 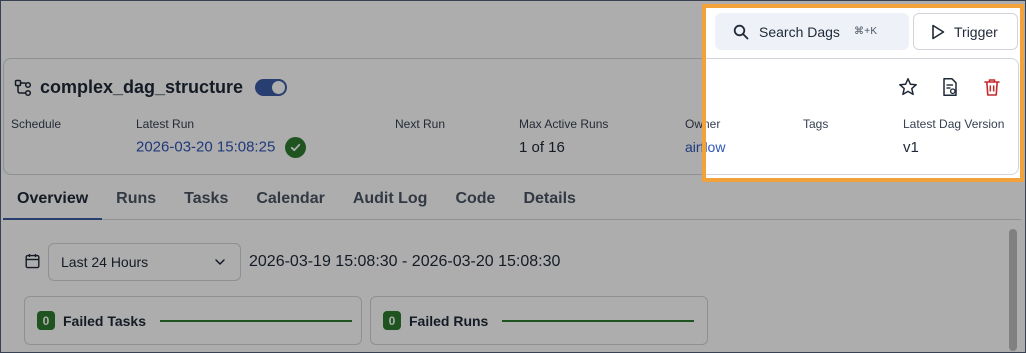 What do you see at coordinates (142, 87) in the screenshot?
I see `dag-title: complex_dag_structure` at bounding box center [142, 87].